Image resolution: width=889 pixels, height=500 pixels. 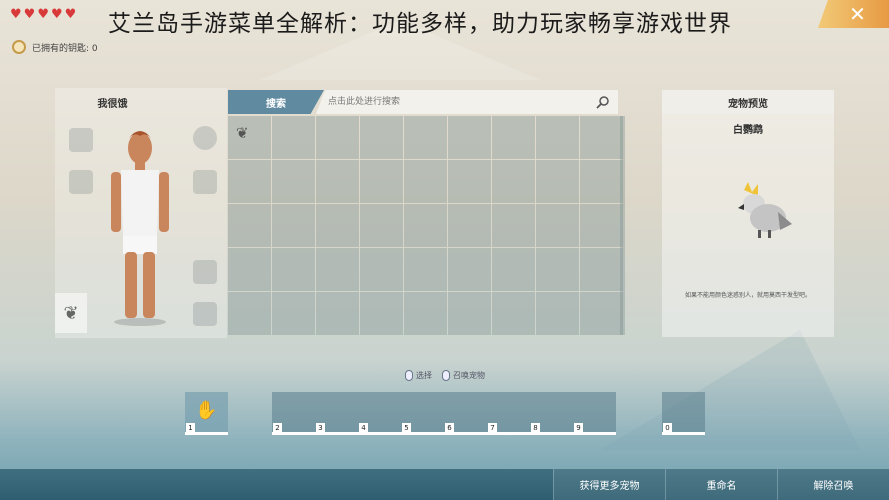 What do you see at coordinates (141, 213) in the screenshot?
I see `character-panel: 我很饿 ❦` at bounding box center [141, 213].